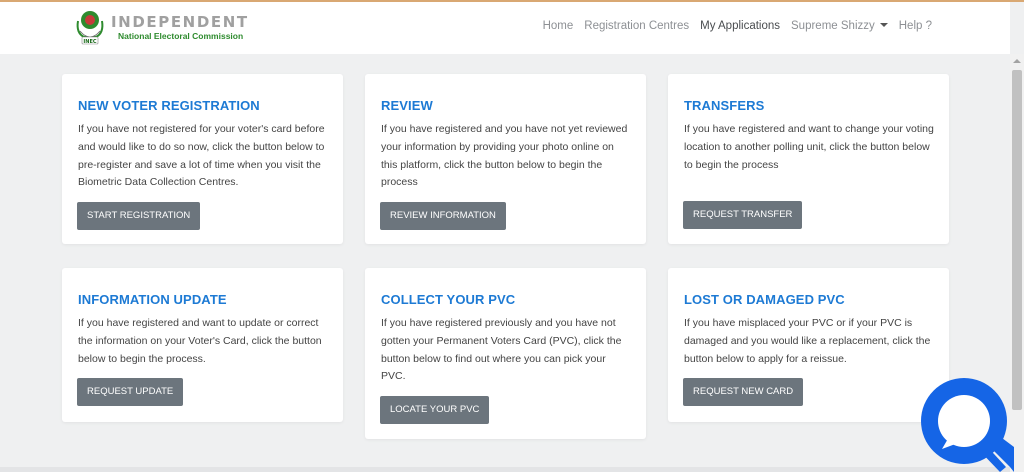  What do you see at coordinates (1017, 61) in the screenshot?
I see `scroll-up-arrow-icon` at bounding box center [1017, 61].